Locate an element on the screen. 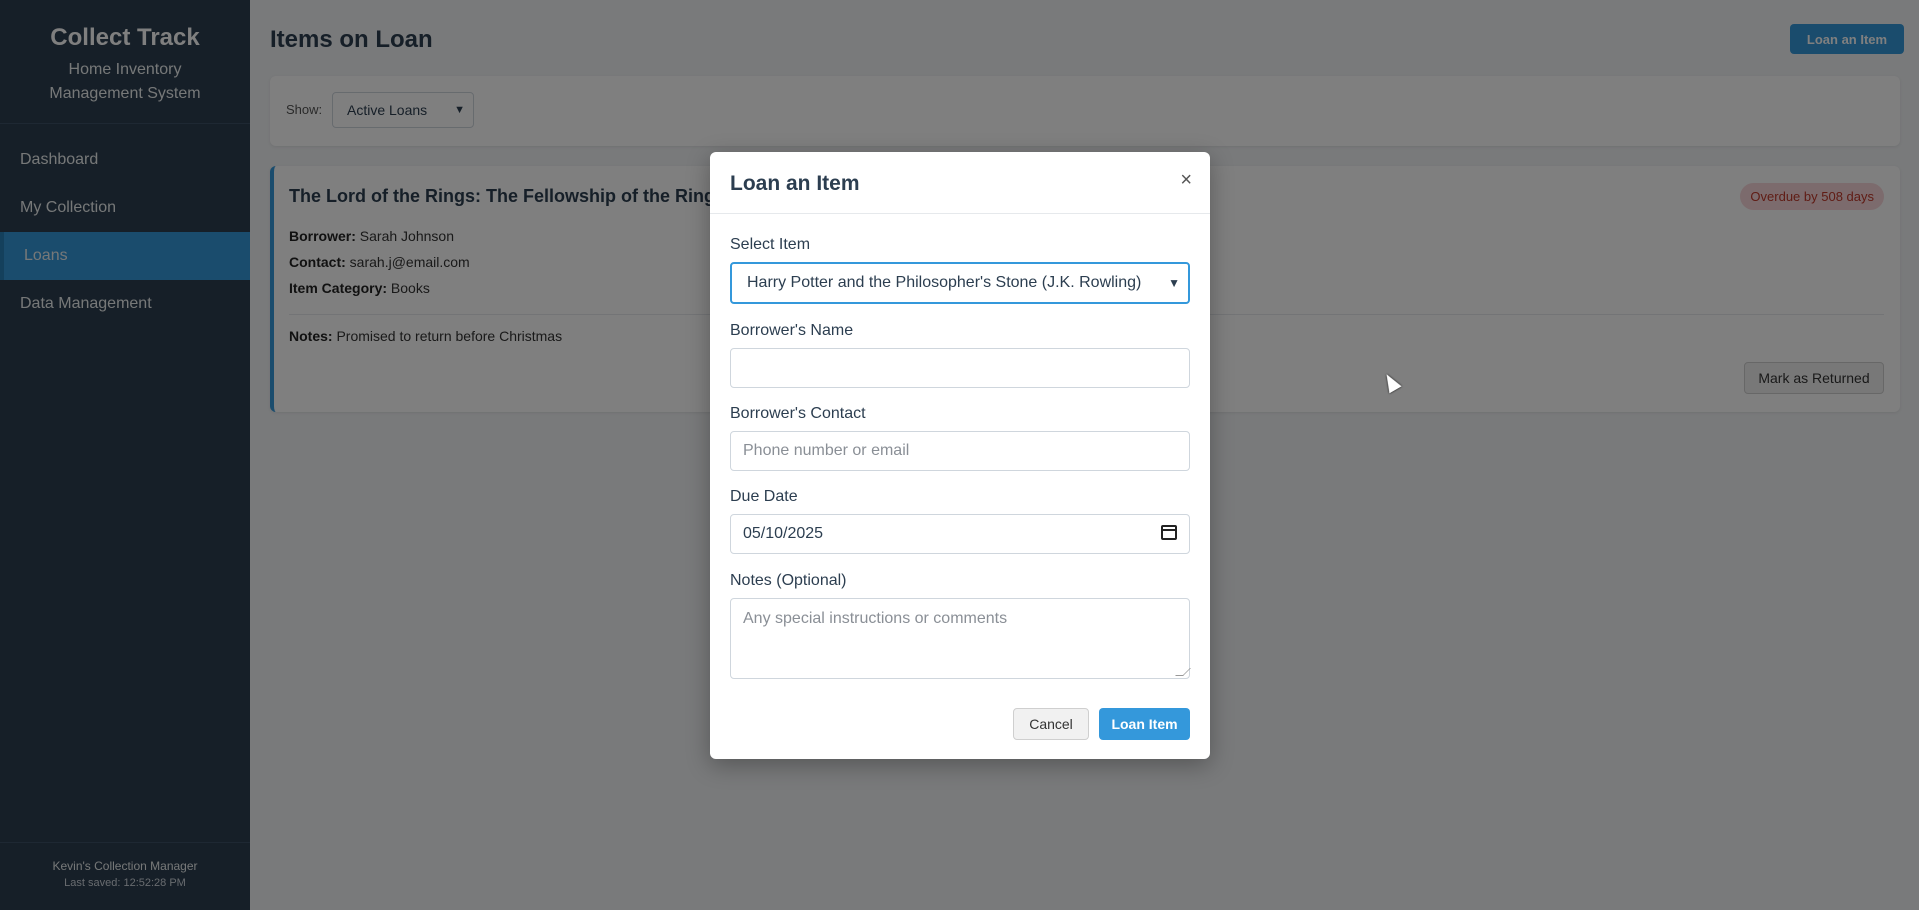  select-item-label: Select Item is located at coordinates (770, 244).